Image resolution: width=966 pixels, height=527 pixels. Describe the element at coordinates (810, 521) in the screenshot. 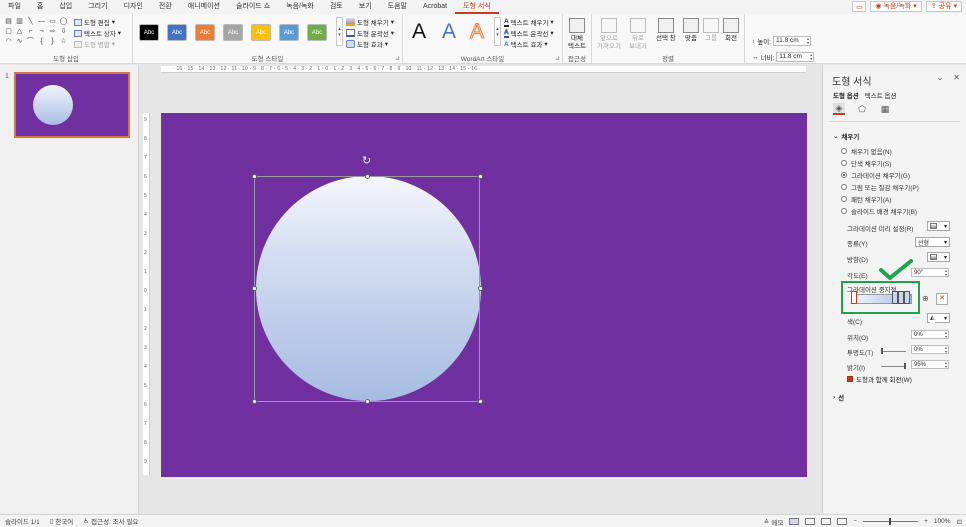

I see `slide-sorter-view-icon` at that location.